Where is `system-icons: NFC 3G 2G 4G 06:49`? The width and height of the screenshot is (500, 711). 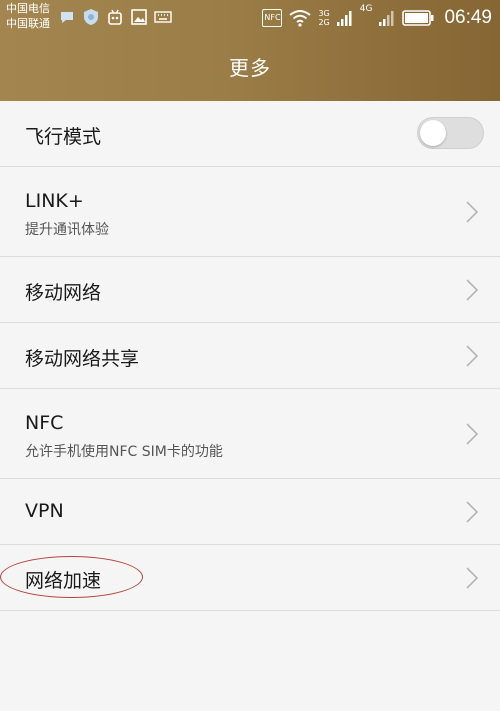 system-icons: NFC 3G 2G 4G 06:49 is located at coordinates (377, 17).